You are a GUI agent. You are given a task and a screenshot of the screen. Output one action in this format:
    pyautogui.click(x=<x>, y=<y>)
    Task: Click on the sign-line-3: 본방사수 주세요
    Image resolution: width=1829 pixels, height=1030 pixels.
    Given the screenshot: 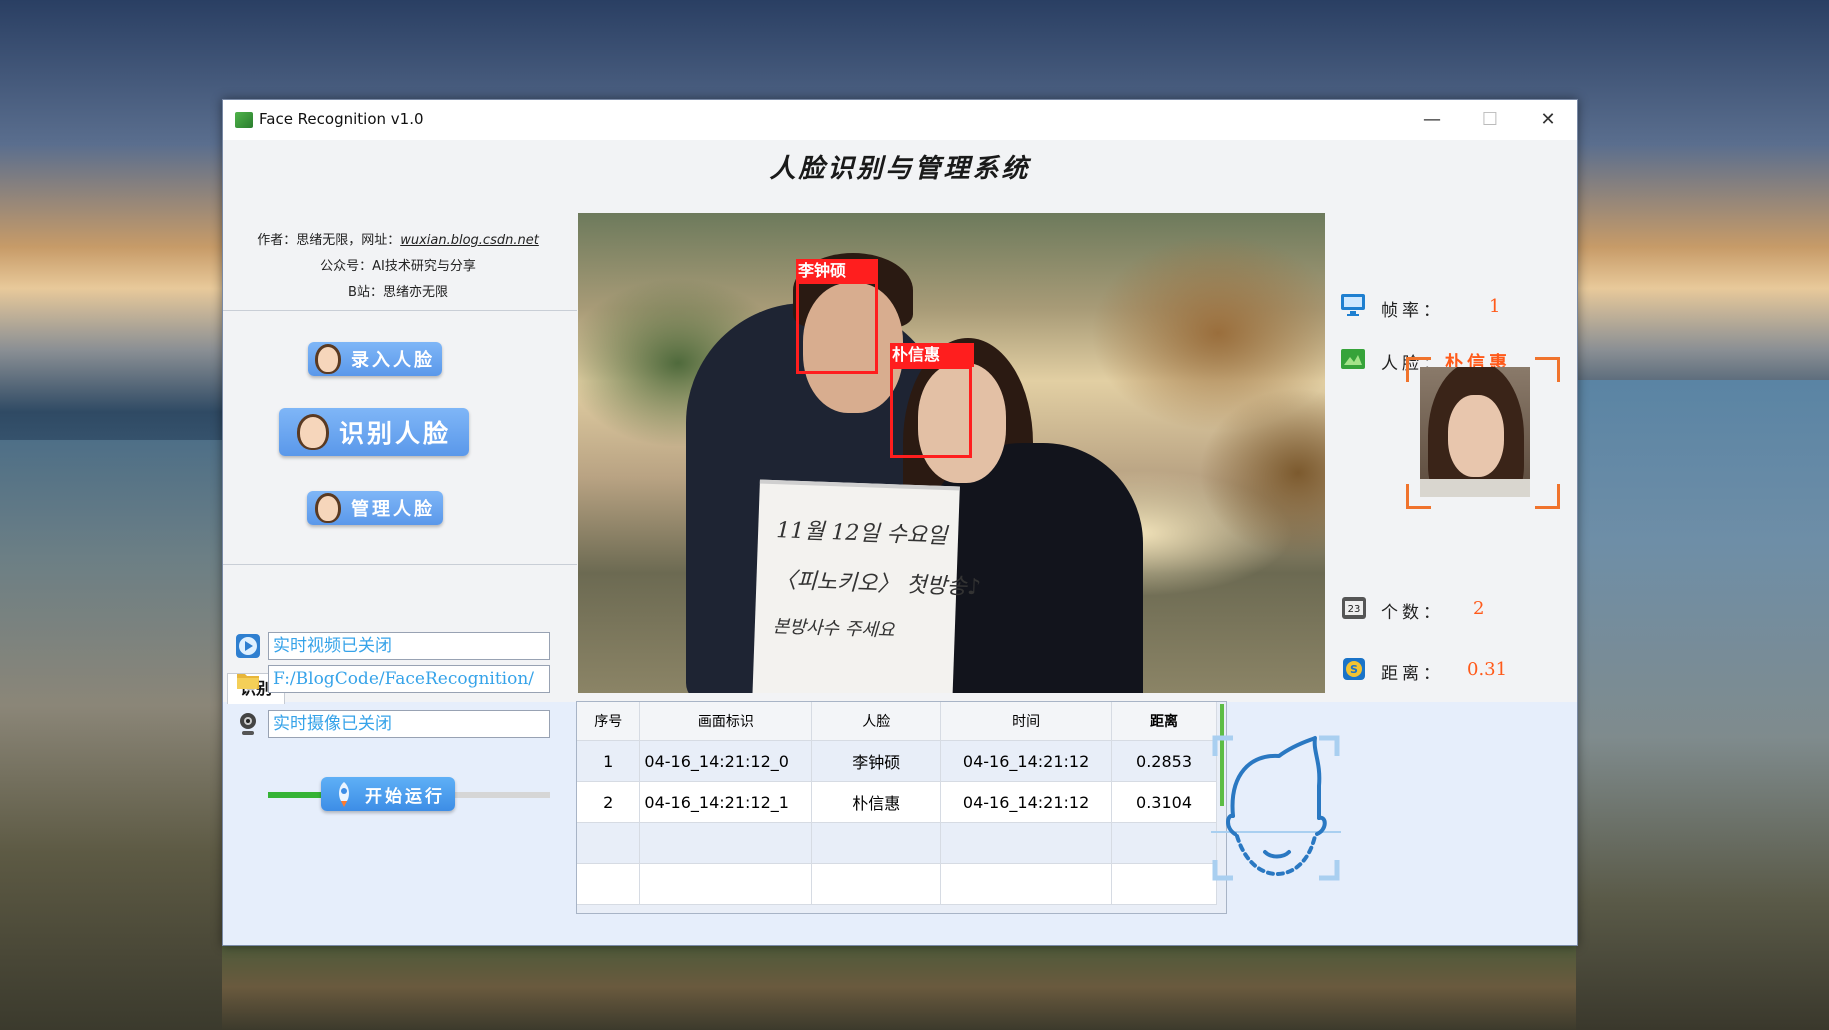 What is the action you would take?
    pyautogui.click(x=833, y=629)
    